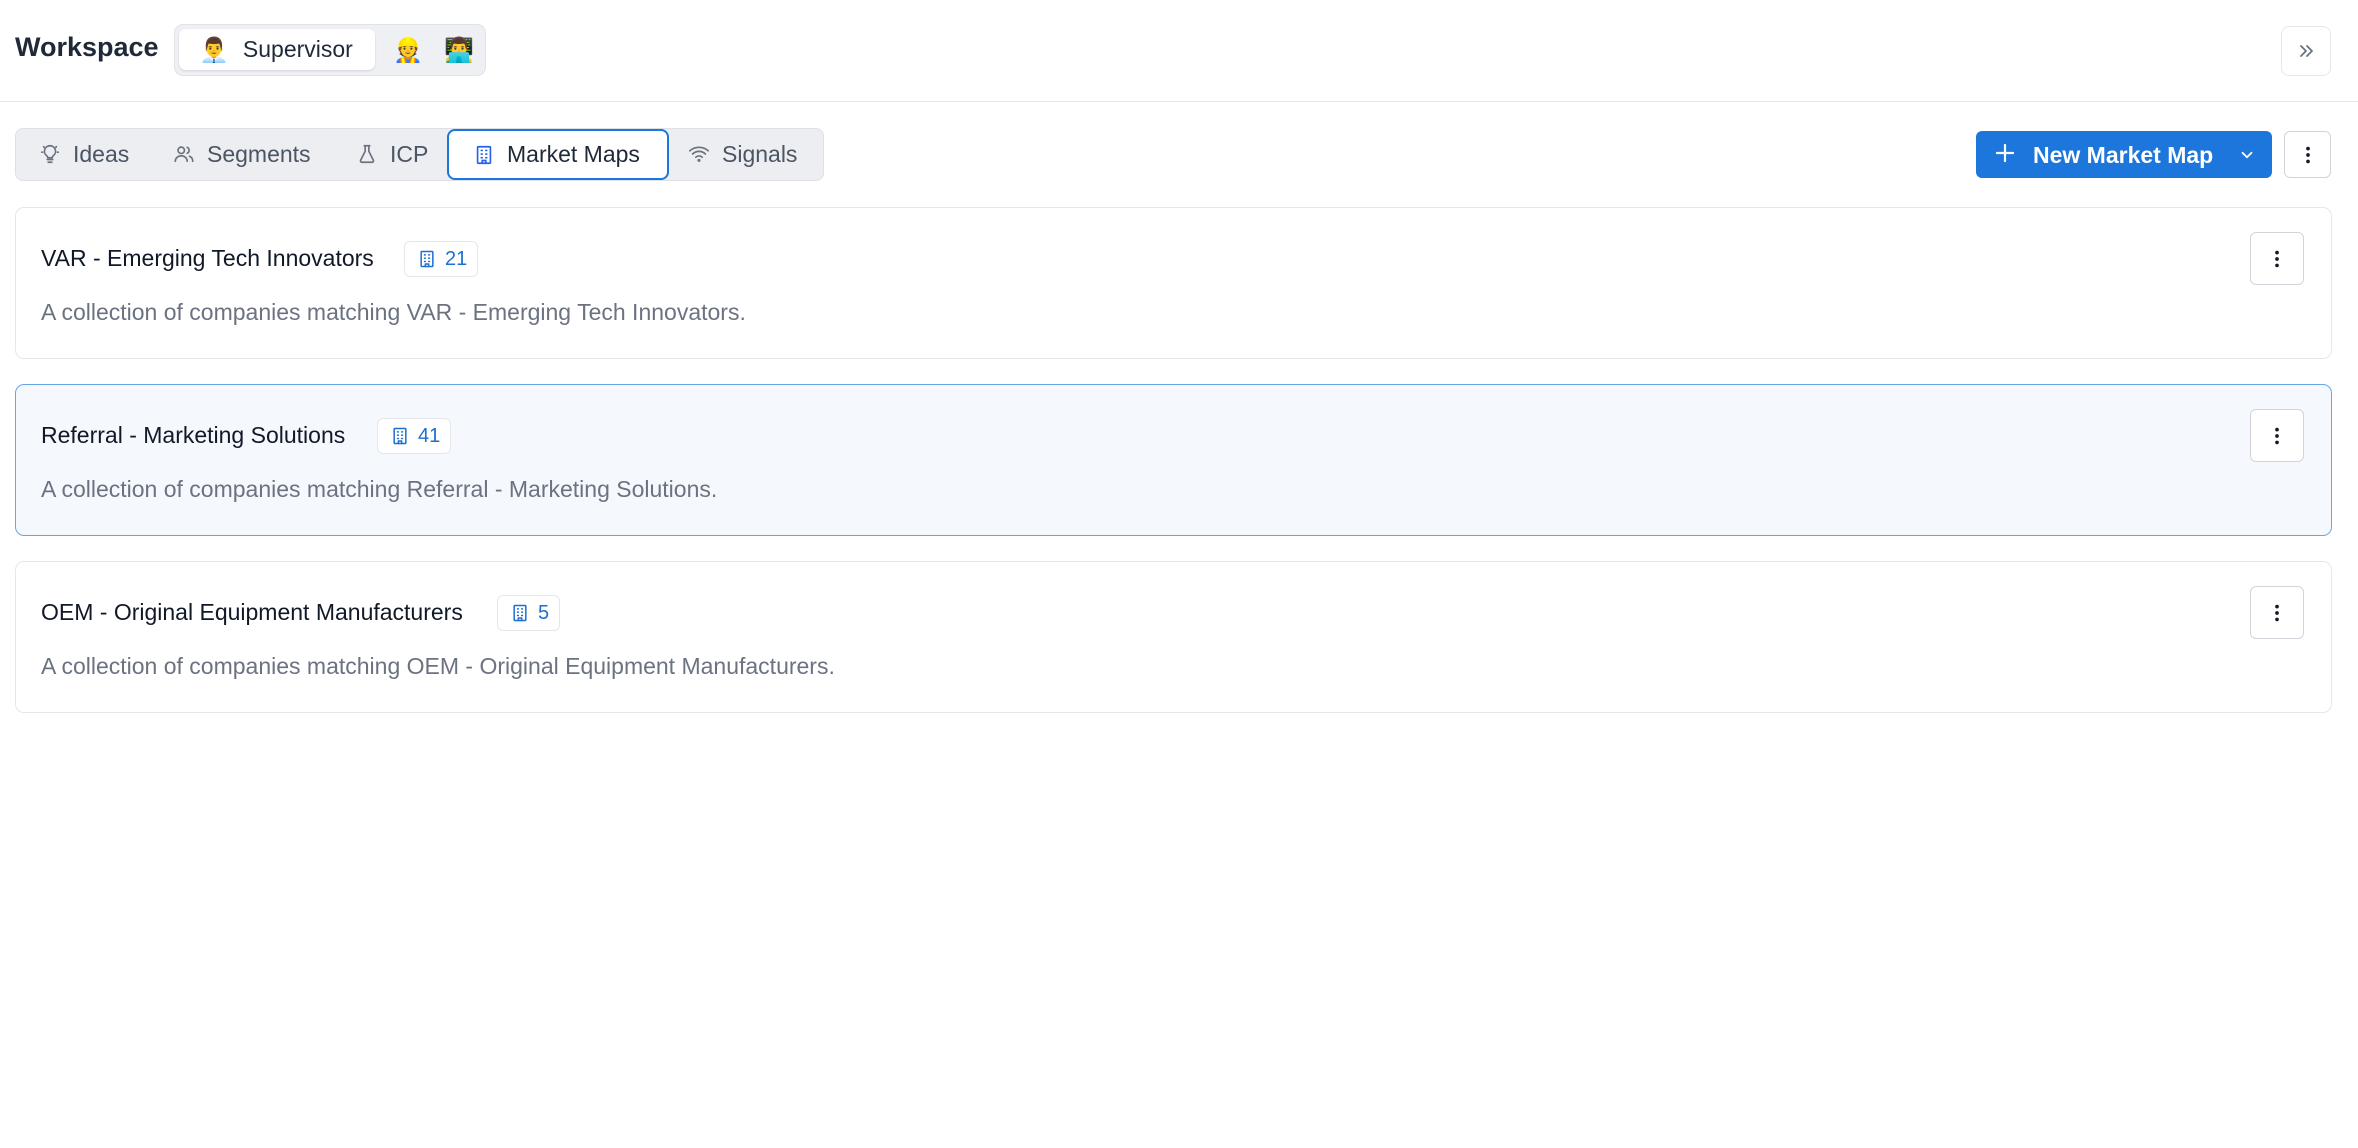  Describe the element at coordinates (441, 259) in the screenshot. I see `company-count-badge: 21` at that location.